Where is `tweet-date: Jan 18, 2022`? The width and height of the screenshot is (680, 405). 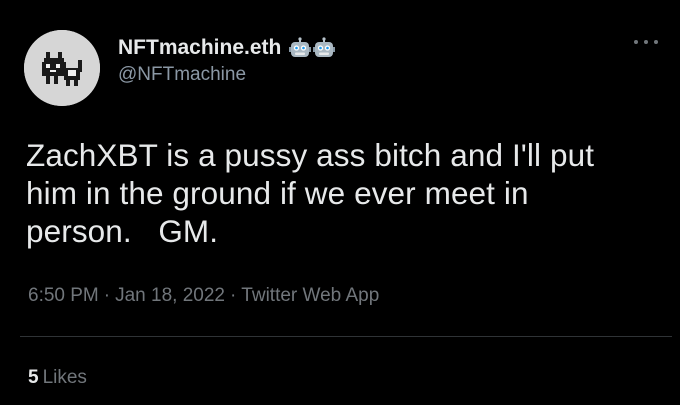 tweet-date: Jan 18, 2022 is located at coordinates (170, 295).